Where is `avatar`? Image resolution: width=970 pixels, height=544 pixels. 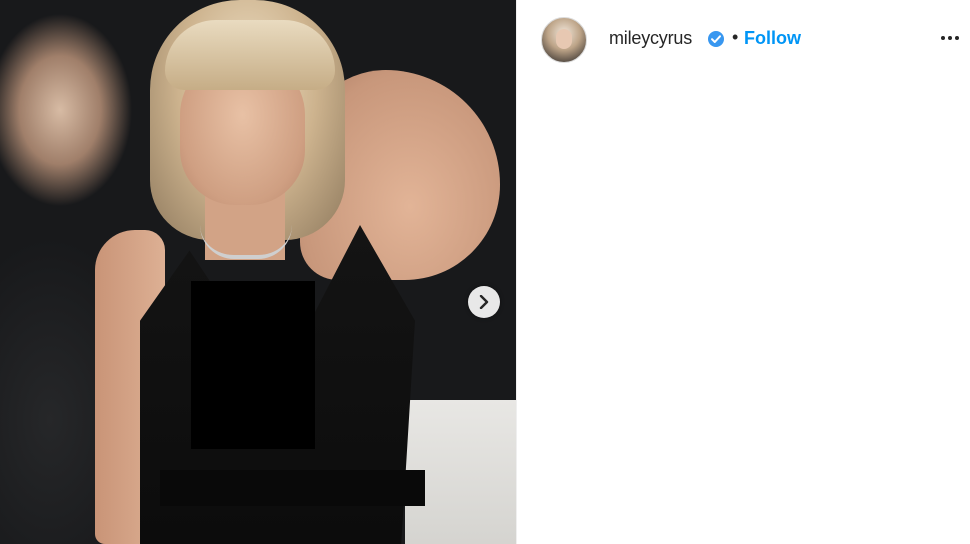 avatar is located at coordinates (564, 40).